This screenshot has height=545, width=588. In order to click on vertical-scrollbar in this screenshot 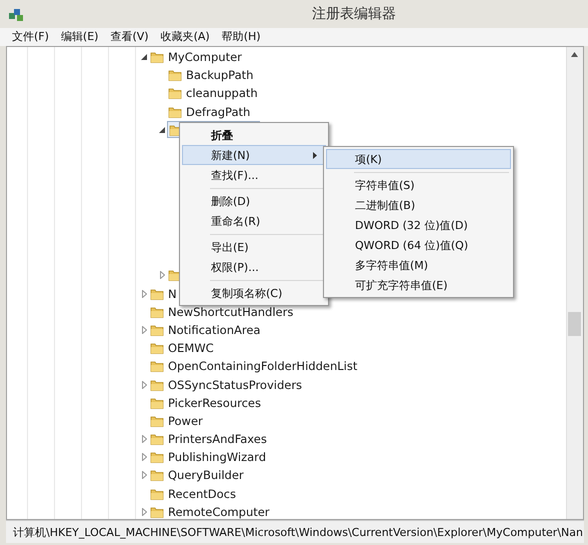, I will do `click(574, 283)`.